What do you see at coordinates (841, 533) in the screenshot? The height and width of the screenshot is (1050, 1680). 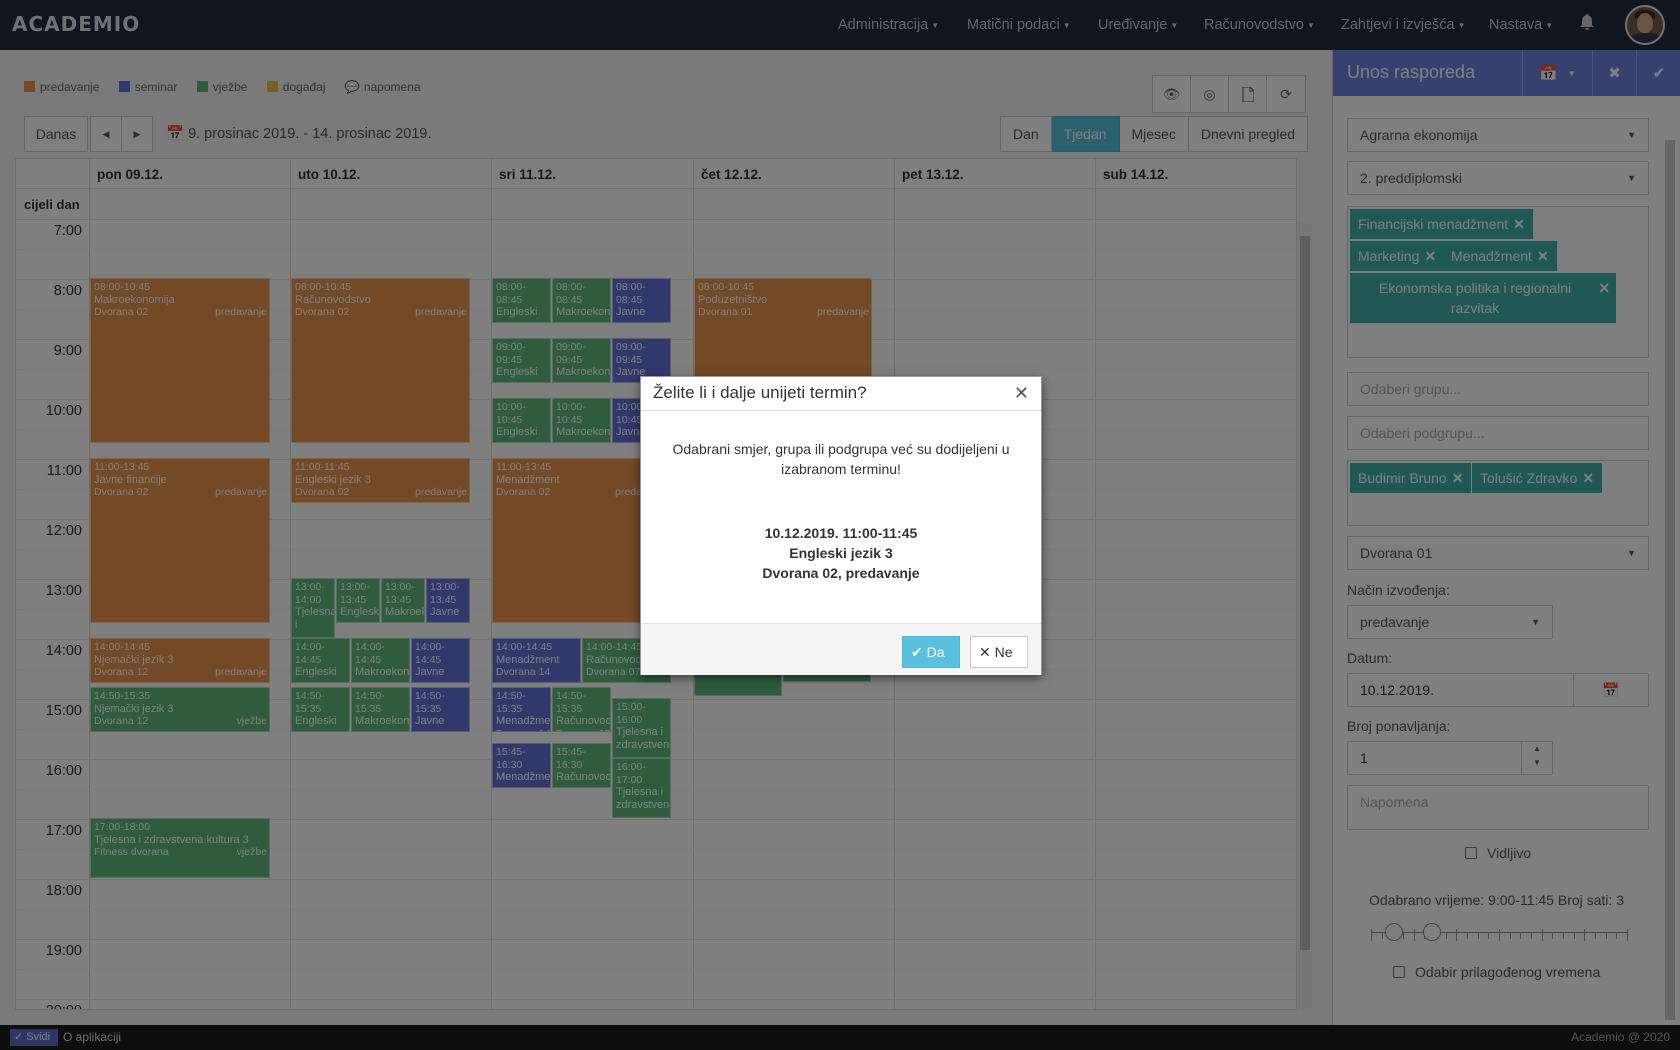 I see `detail-datetime: 10.12.2019. 11:00-11:45` at bounding box center [841, 533].